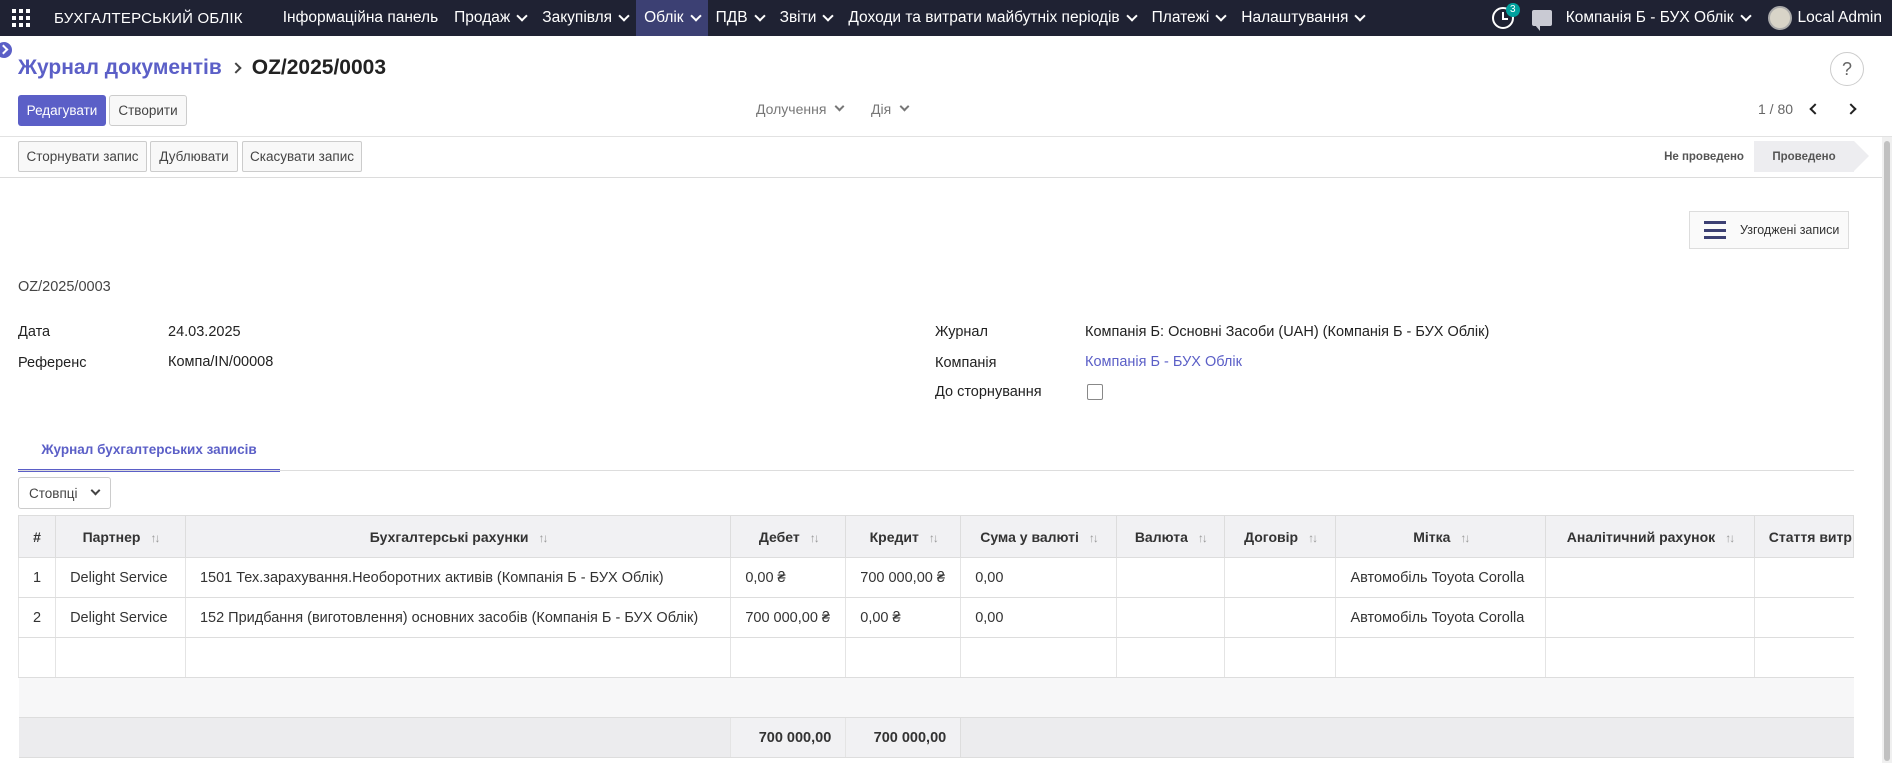 Image resolution: width=1892 pixels, height=763 pixels. I want to click on company-switcher: Компанія Б - БУХ Облік, so click(1659, 18).